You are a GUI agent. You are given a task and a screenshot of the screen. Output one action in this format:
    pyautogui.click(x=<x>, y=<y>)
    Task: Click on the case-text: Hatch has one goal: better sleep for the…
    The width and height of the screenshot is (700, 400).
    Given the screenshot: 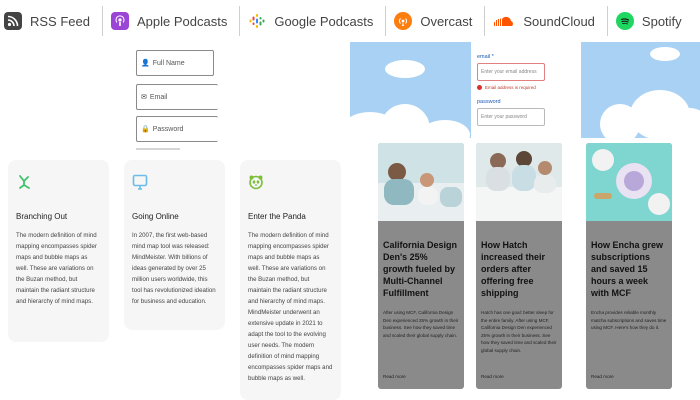 What is the action you would take?
    pyautogui.click(x=519, y=331)
    